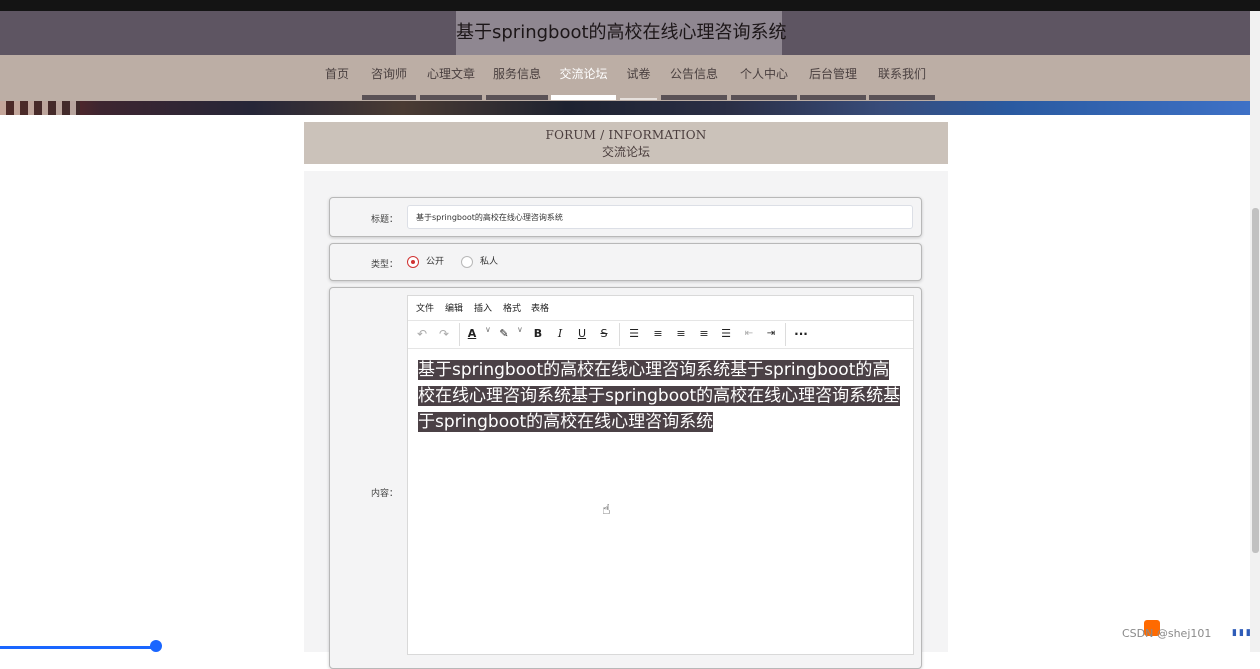 This screenshot has height=669, width=1260. Describe the element at coordinates (517, 77) in the screenshot. I see `nav-item-services: 服务信息` at that location.